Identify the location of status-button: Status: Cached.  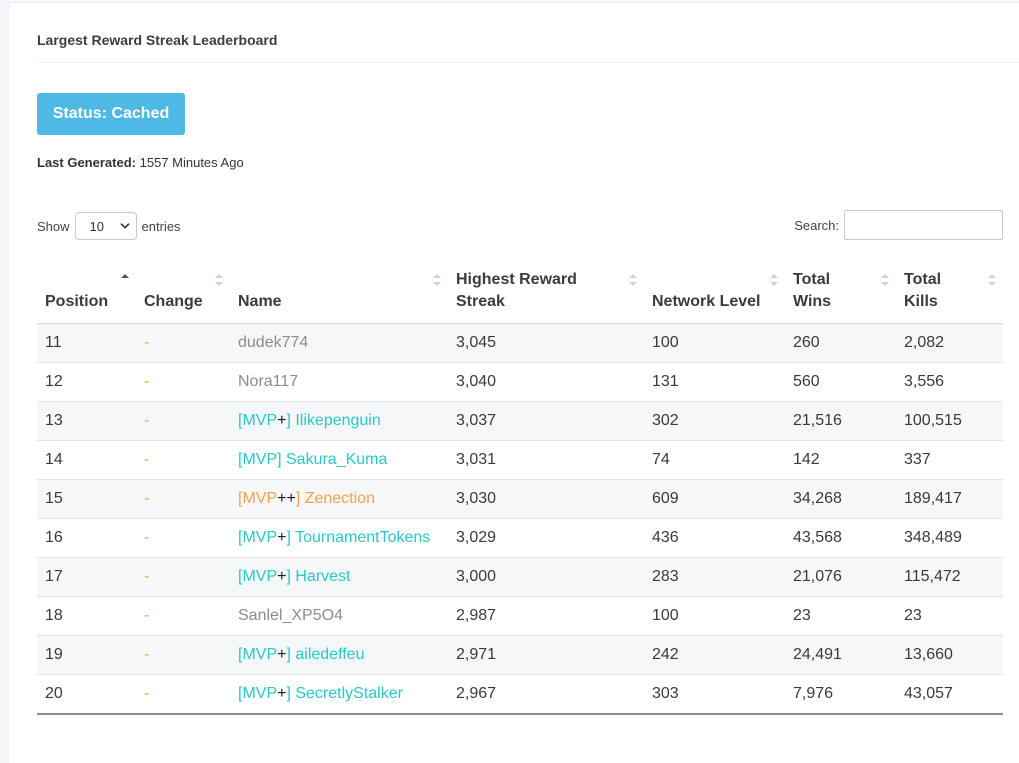
(111, 114).